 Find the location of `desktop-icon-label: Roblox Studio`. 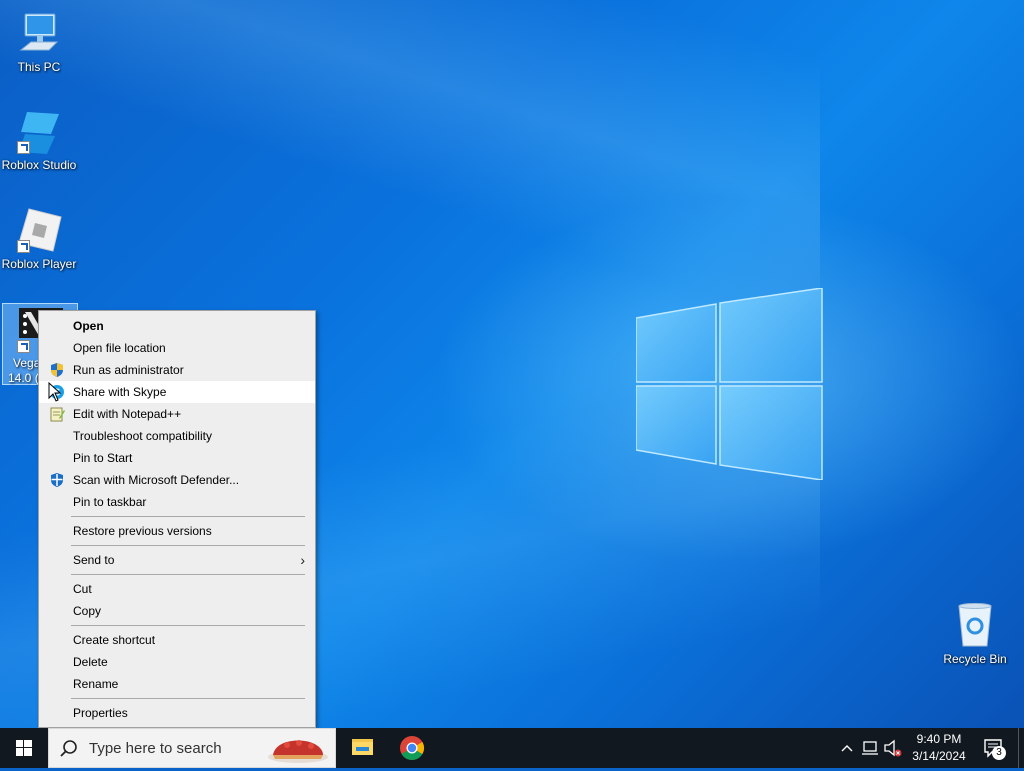

desktop-icon-label: Roblox Studio is located at coordinates (39, 165).